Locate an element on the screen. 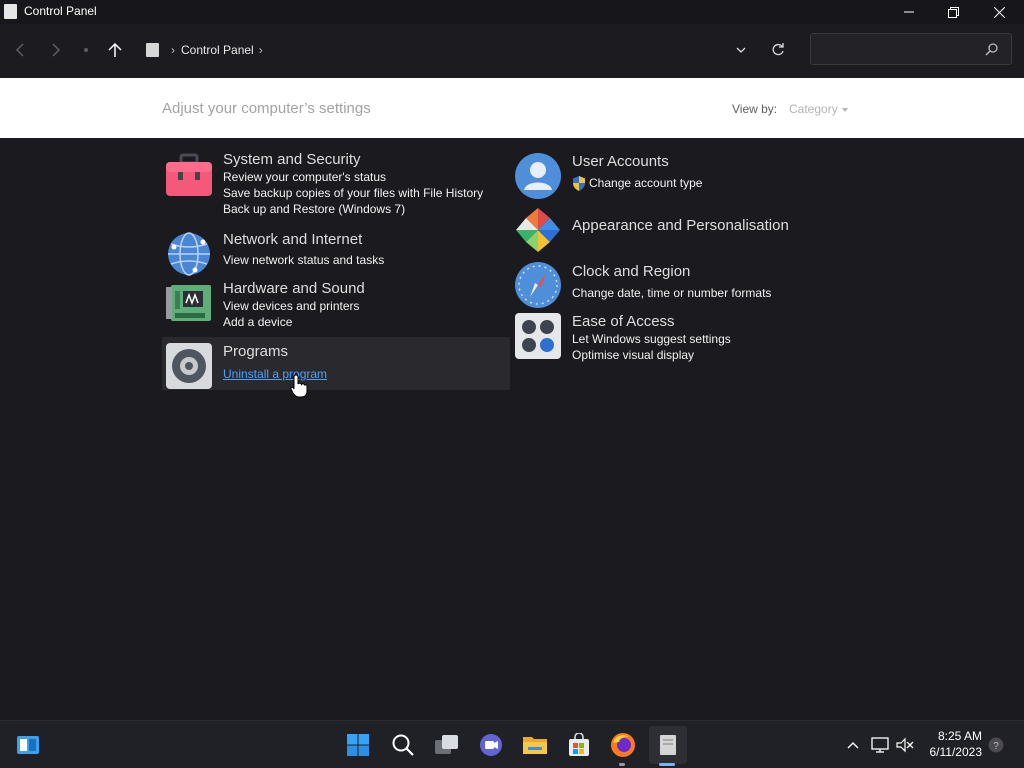 The height and width of the screenshot is (768, 1024). category-title: Programs is located at coordinates (275, 351).